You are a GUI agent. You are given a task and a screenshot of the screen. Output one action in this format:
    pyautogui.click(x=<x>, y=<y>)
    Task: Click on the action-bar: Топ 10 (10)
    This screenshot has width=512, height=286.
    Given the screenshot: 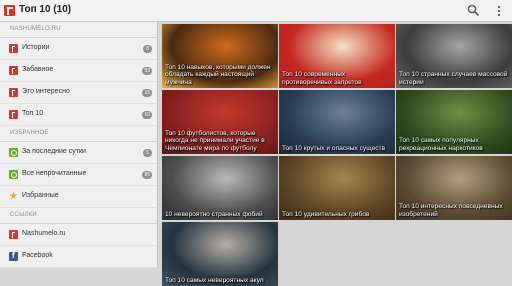 What is the action you would take?
    pyautogui.click(x=256, y=11)
    